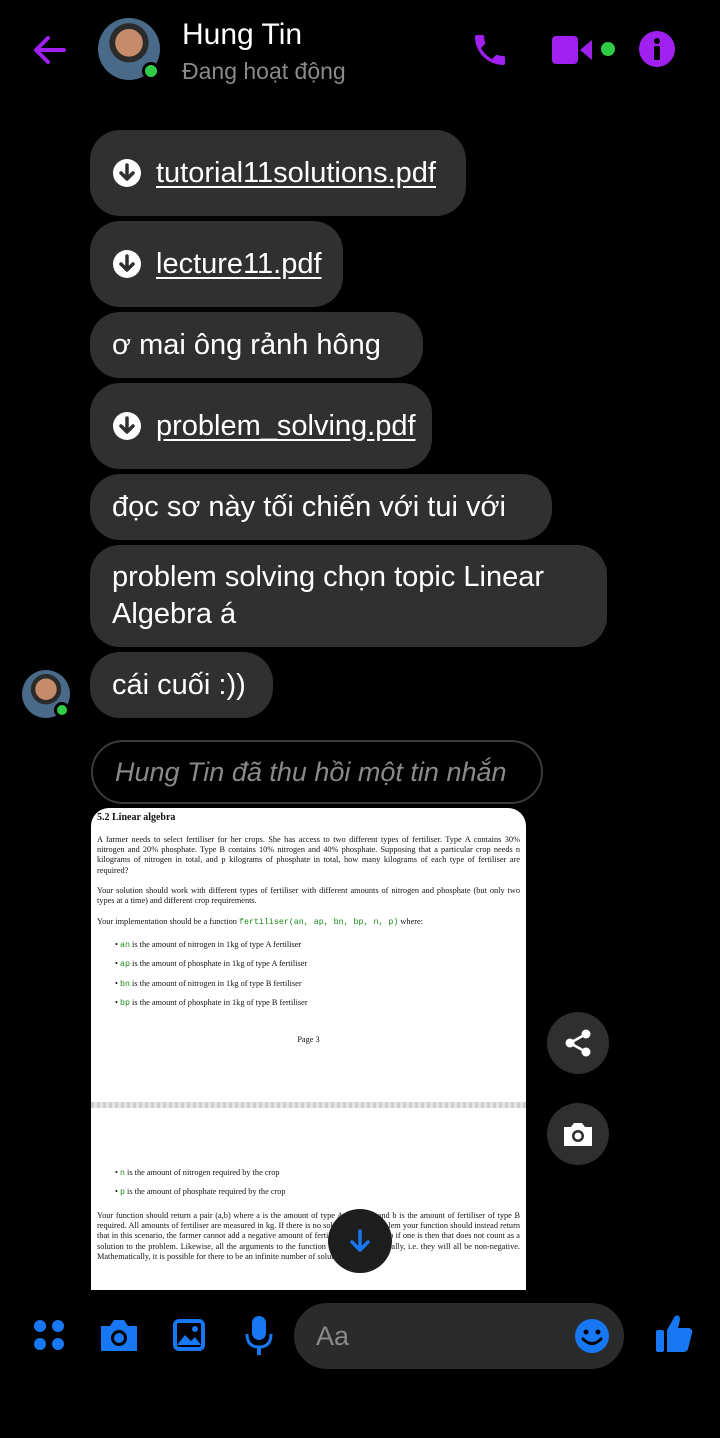  I want to click on message-text: ơ mai ông rảnh hông, so click(256, 345).